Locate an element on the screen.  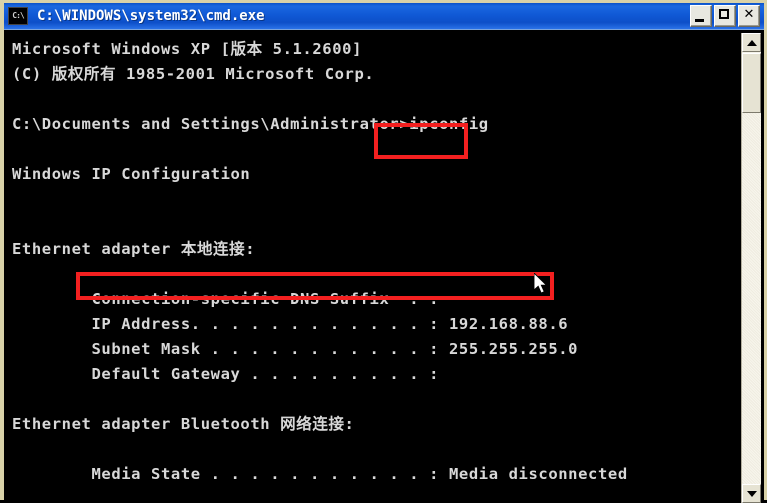
minimize-button is located at coordinates (701, 16).